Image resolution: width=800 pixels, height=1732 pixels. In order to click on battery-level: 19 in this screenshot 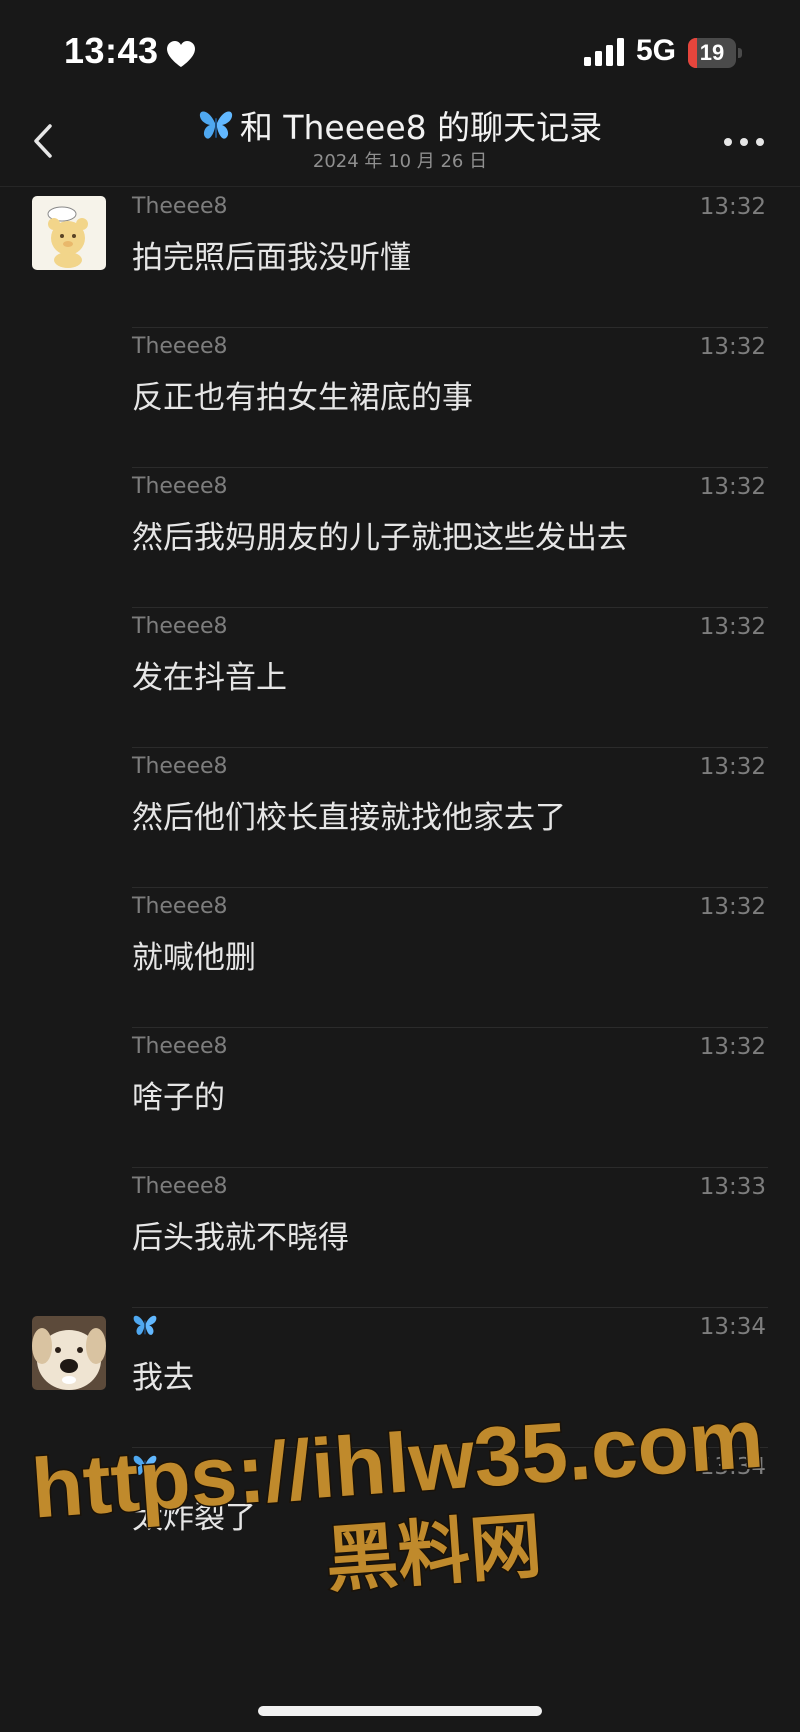, I will do `click(712, 52)`.